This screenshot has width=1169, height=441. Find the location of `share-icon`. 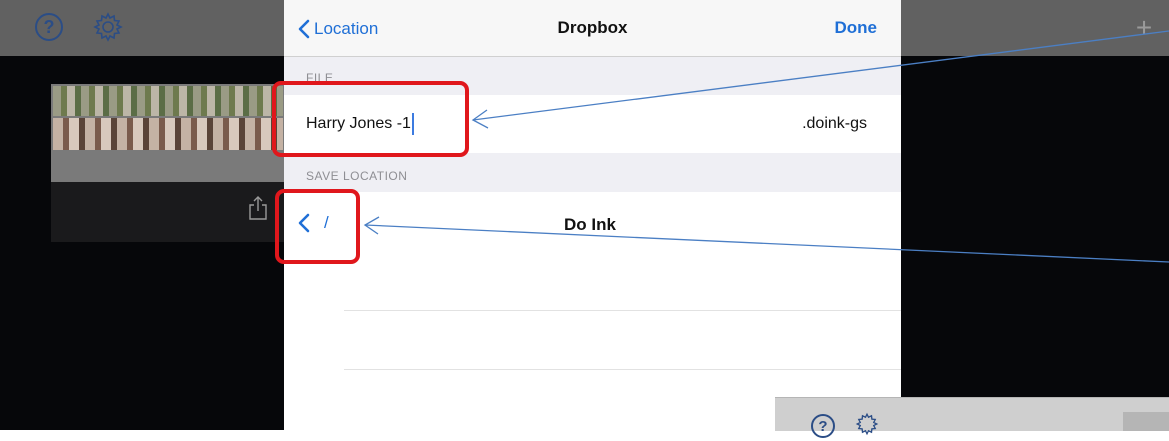

share-icon is located at coordinates (258, 208).